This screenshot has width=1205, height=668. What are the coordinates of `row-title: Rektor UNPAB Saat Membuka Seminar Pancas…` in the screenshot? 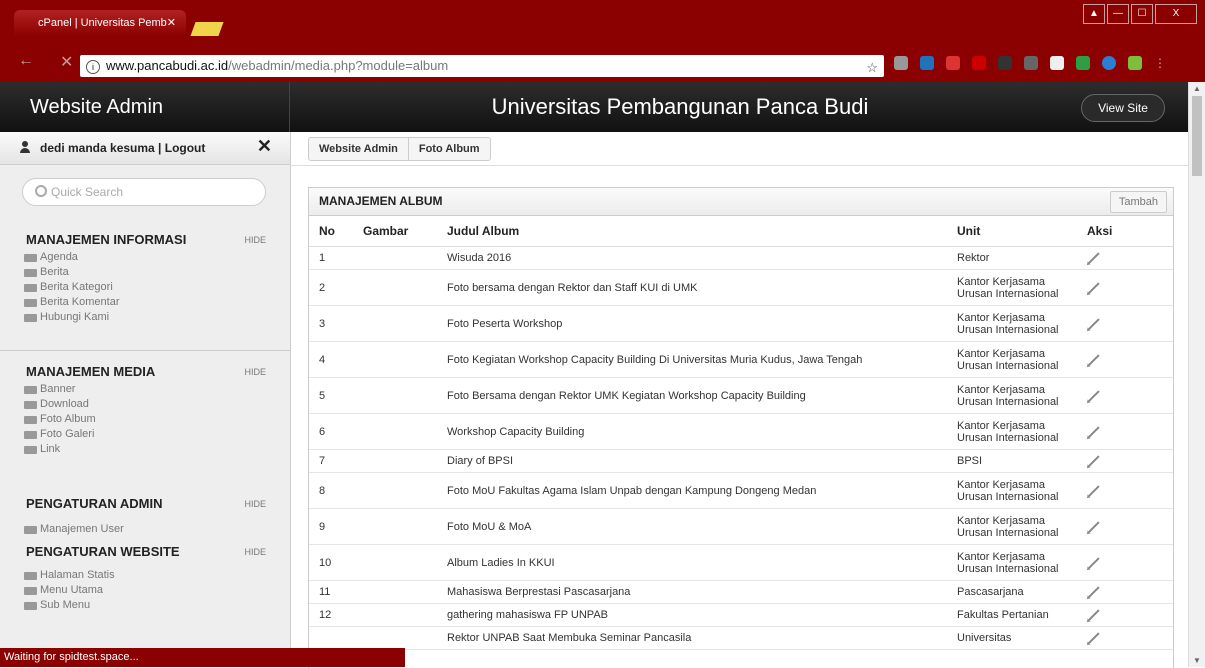 It's located at (692, 638).